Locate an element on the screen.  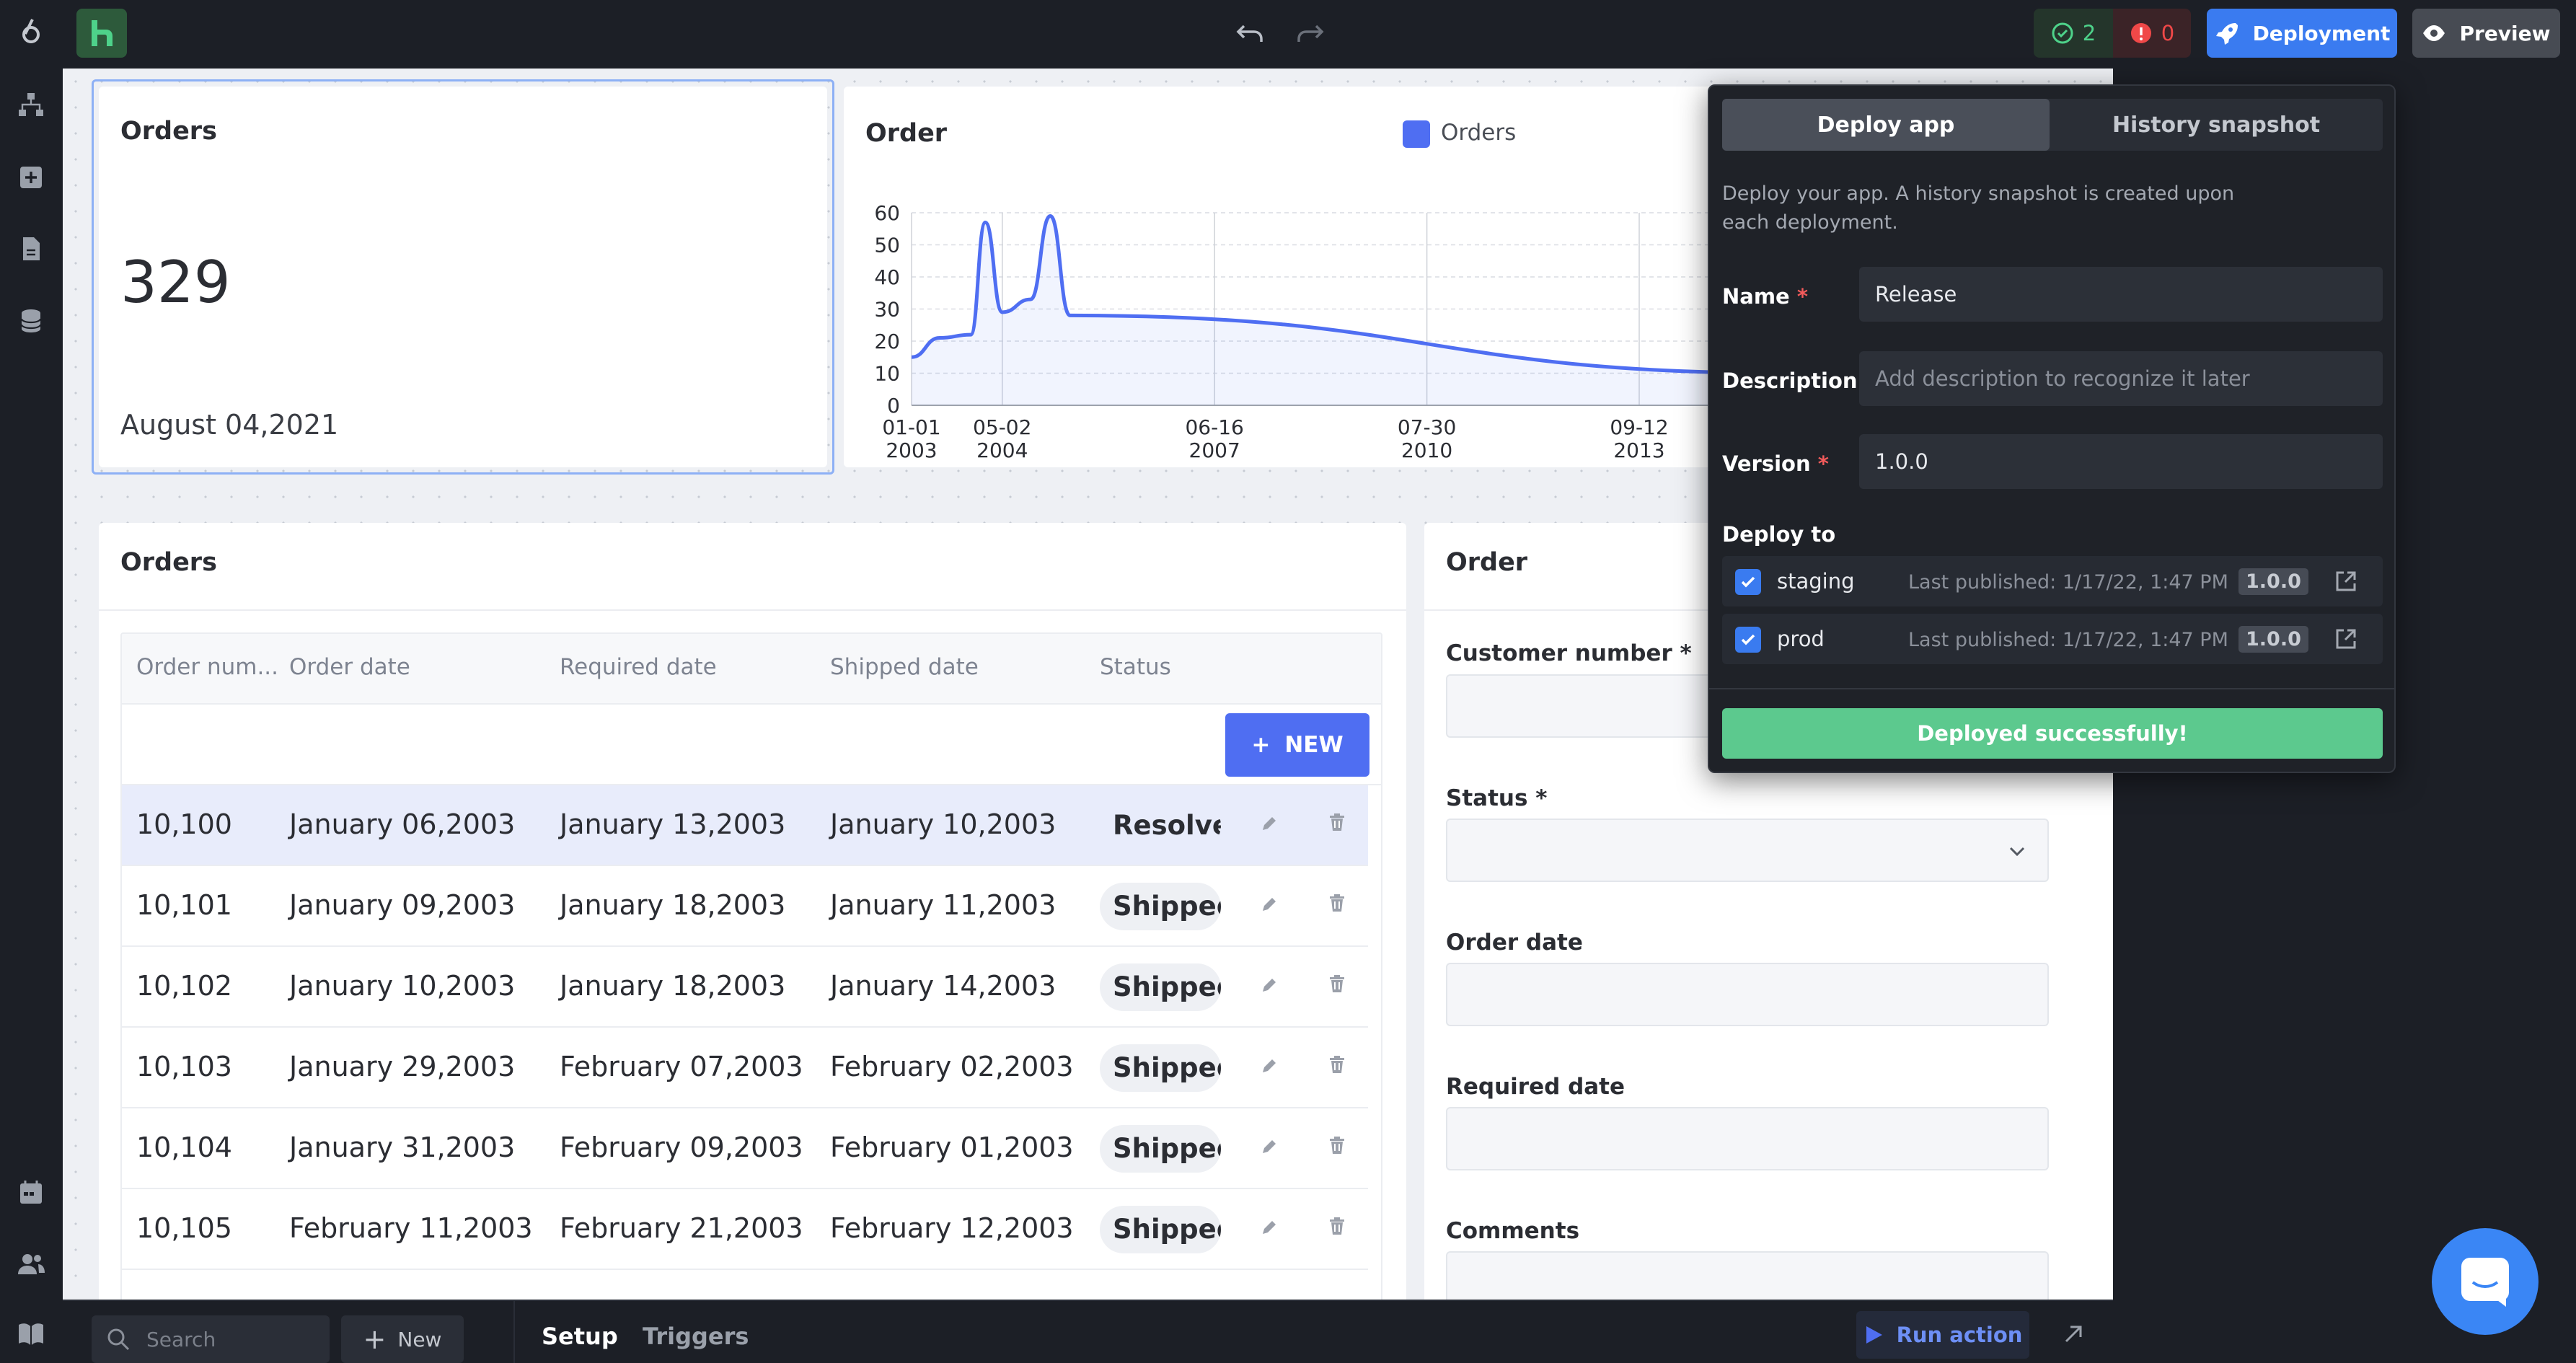
col-shipped-date: Shipped date is located at coordinates (904, 667).